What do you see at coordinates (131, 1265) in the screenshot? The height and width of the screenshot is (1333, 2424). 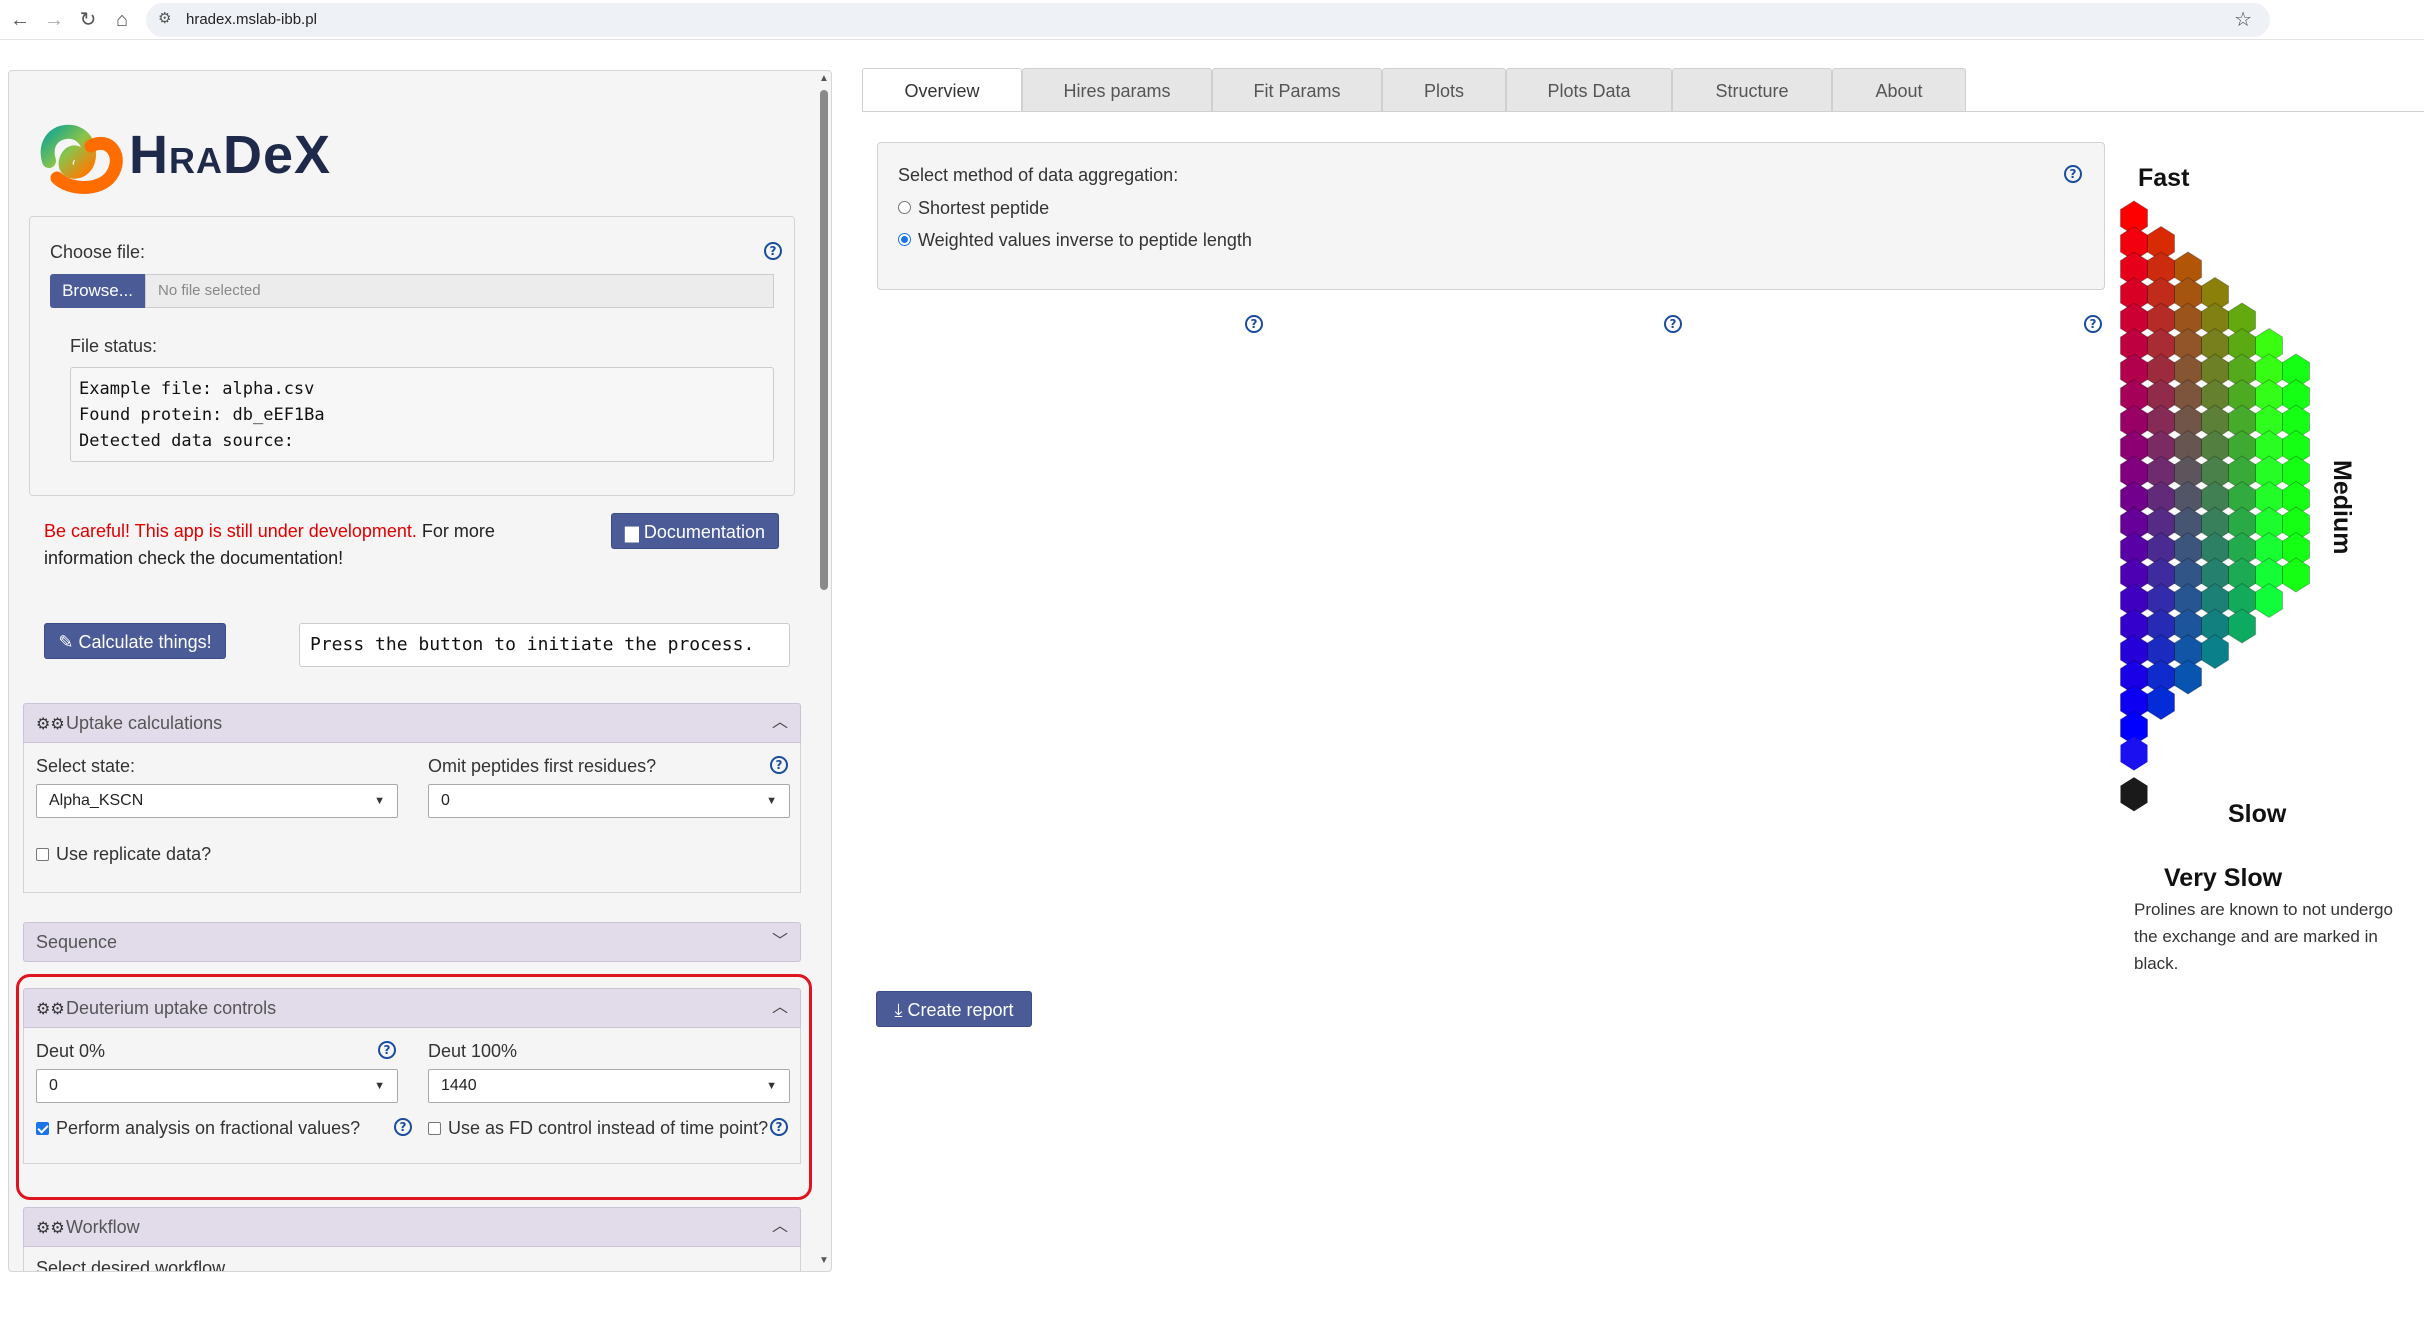 I see `workflow-select-label: Select desired workflow` at bounding box center [131, 1265].